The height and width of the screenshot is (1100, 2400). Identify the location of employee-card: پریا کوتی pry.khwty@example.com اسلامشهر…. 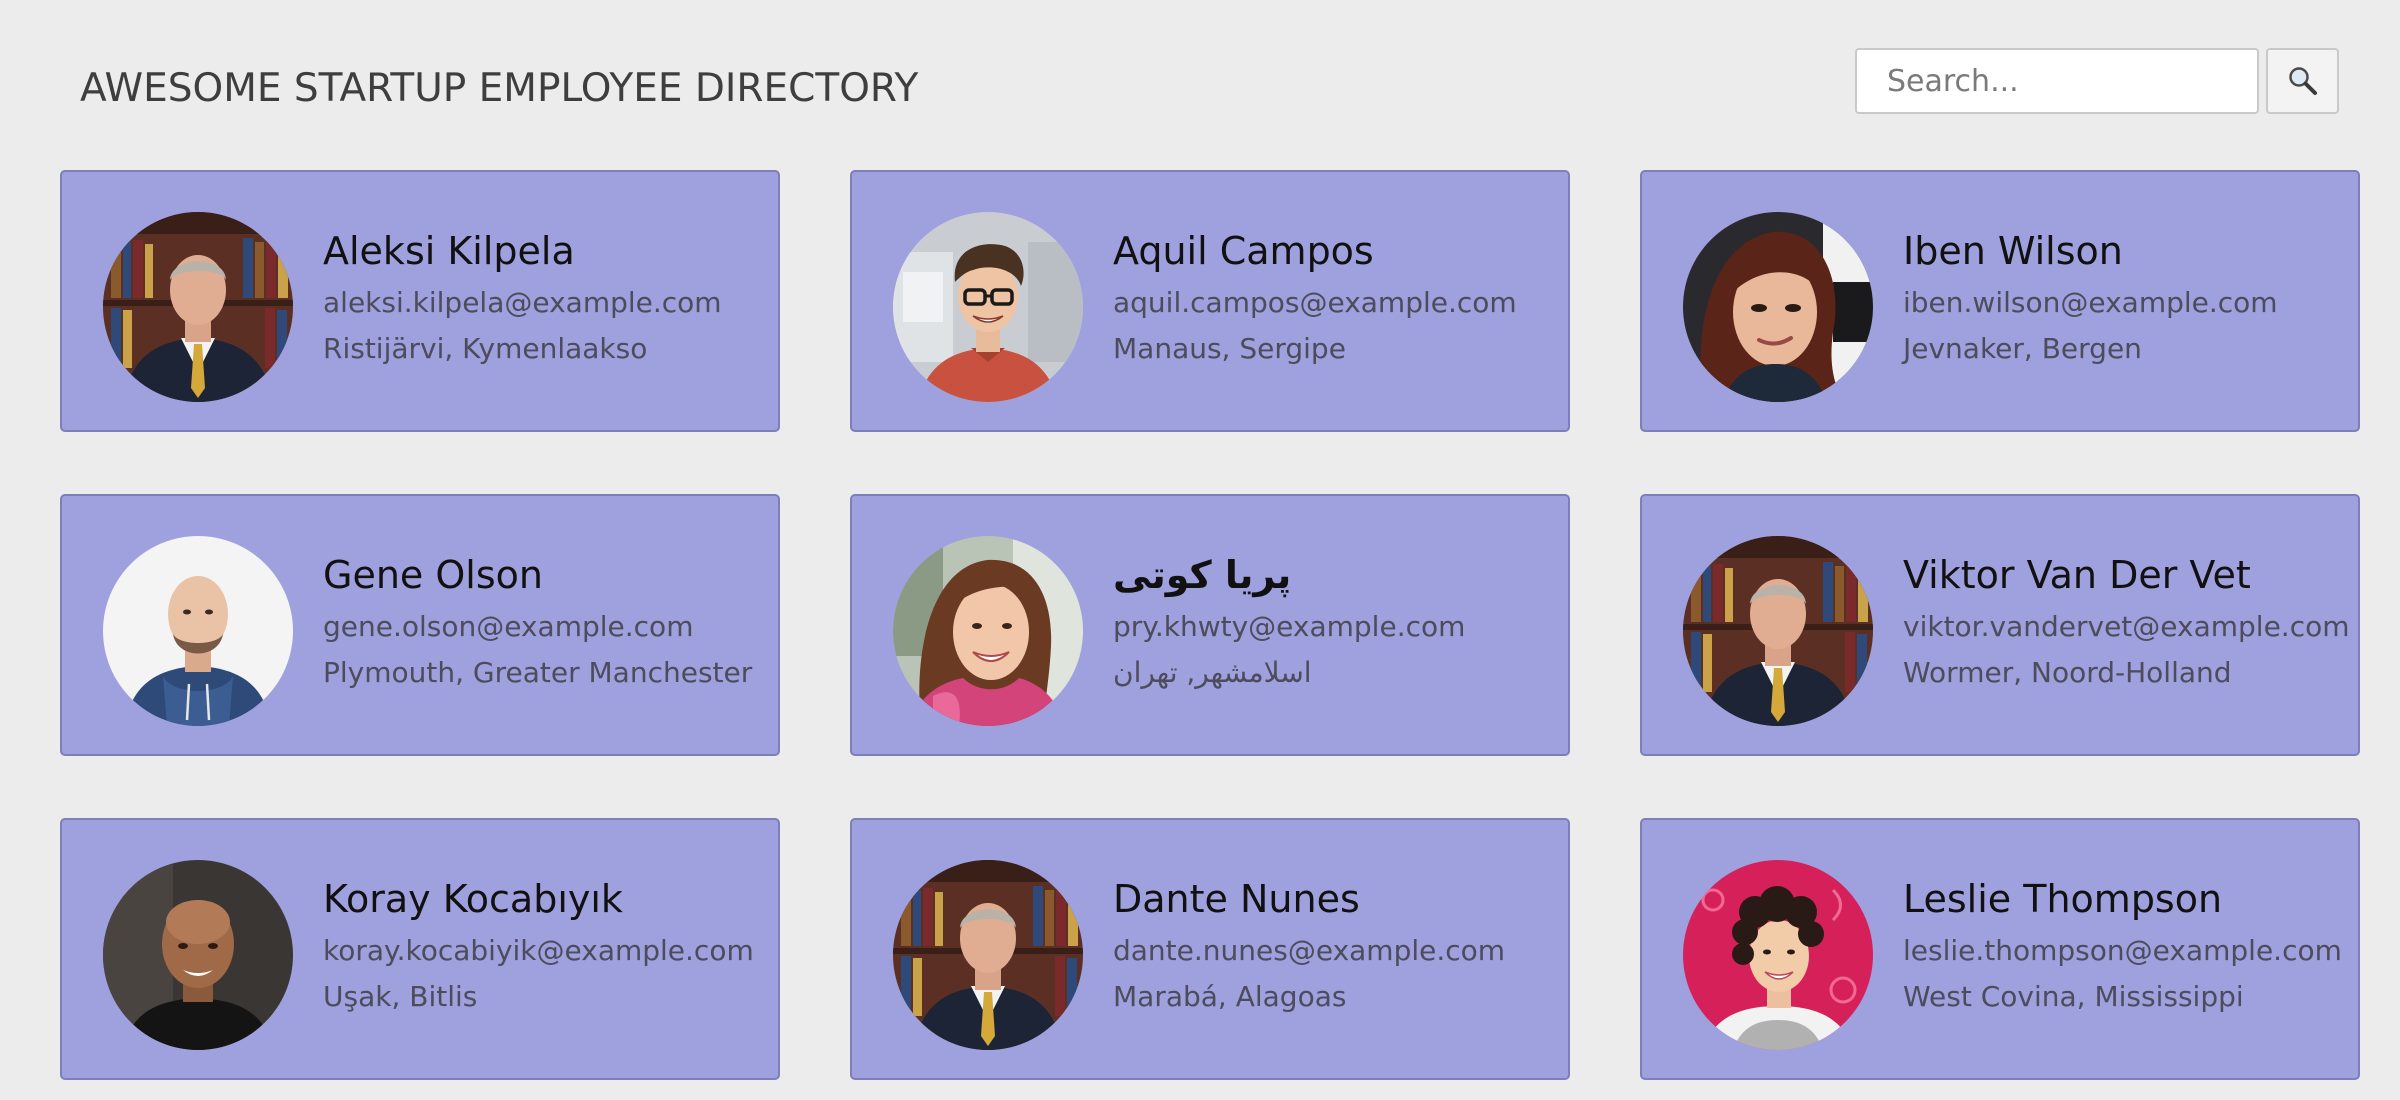
(1210, 625).